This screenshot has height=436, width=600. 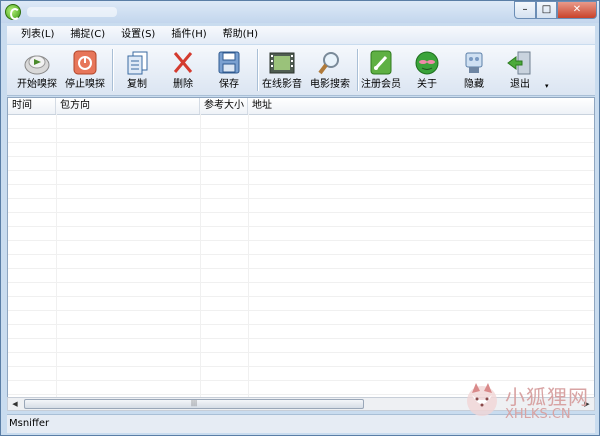 I want to click on hide-button: 隐藏, so click(x=474, y=70).